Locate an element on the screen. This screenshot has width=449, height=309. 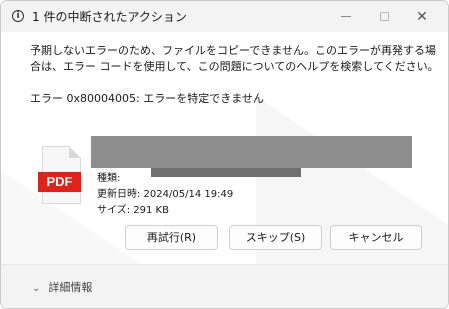
maximize-icon is located at coordinates (384, 16).